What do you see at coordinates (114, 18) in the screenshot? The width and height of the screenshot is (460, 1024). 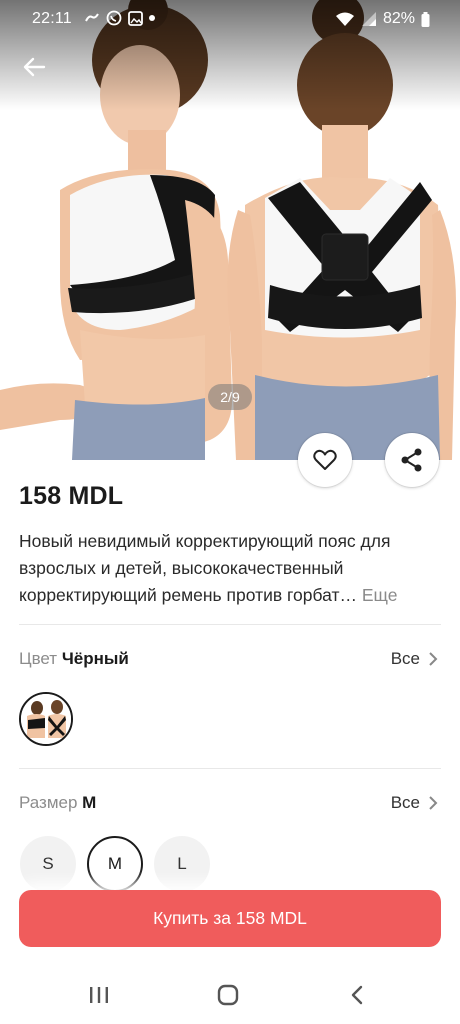 I see `viber-icon` at bounding box center [114, 18].